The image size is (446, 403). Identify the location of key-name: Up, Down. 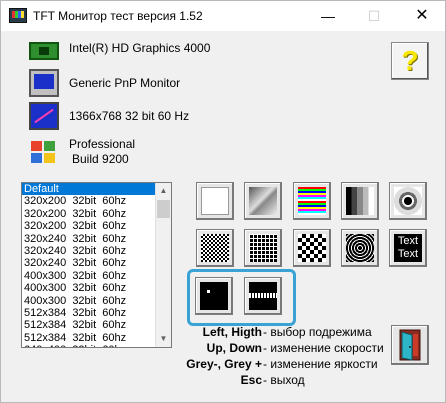
(234, 348).